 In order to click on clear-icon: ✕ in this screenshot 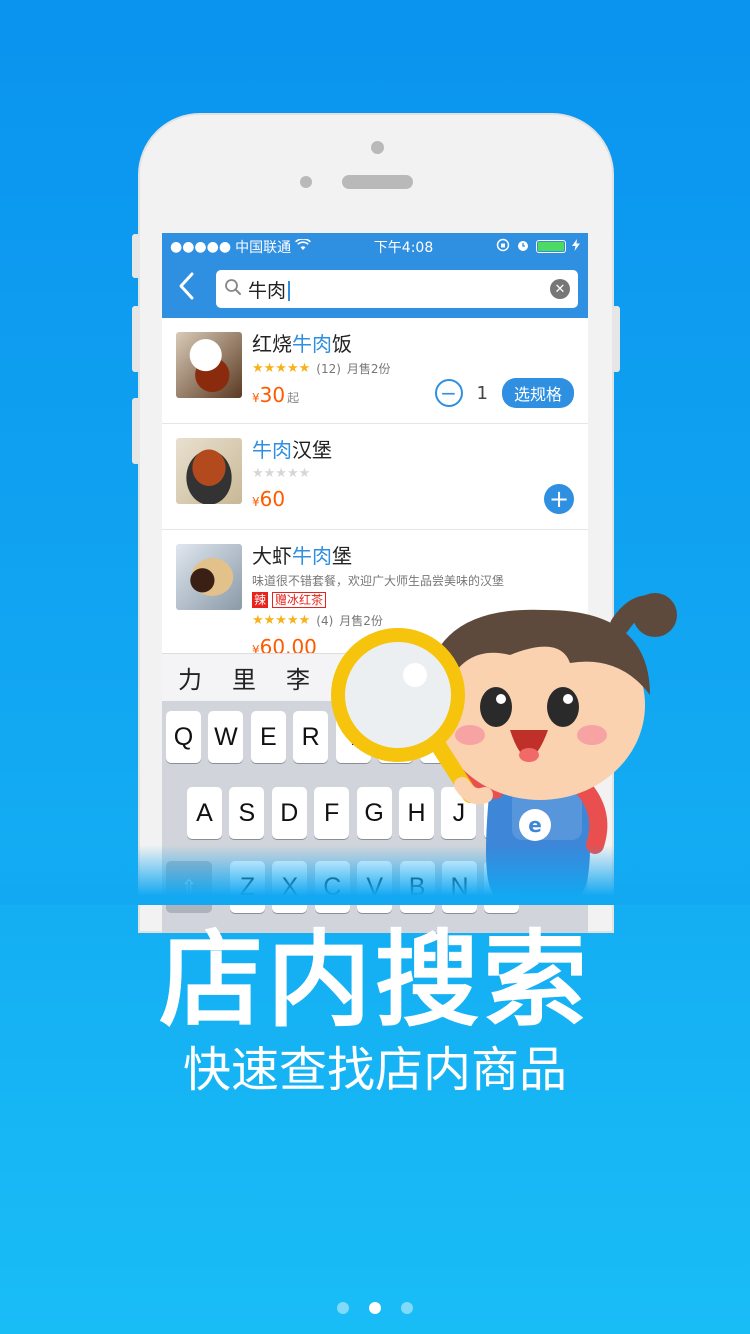, I will do `click(560, 289)`.